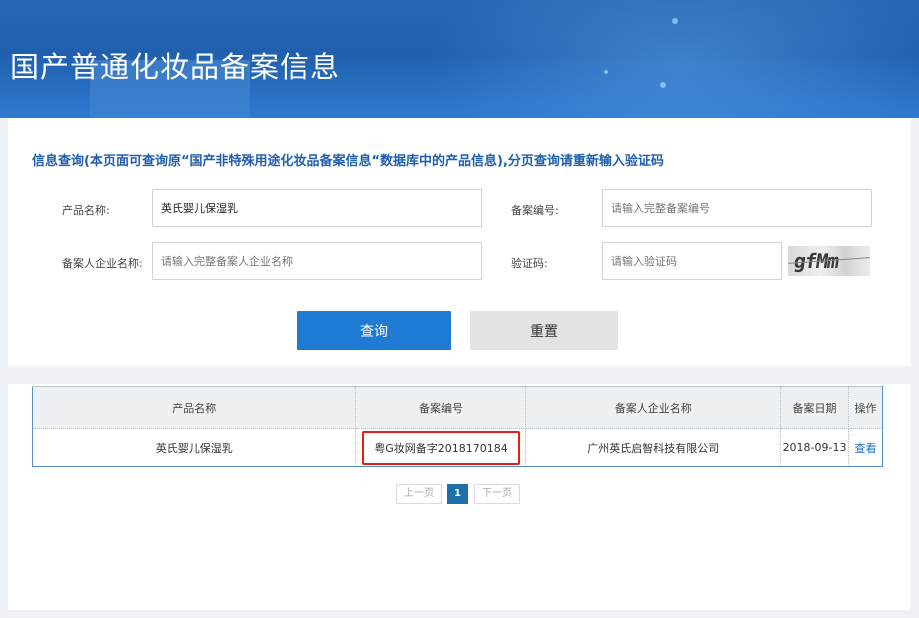  I want to click on reset-button: 重置, so click(544, 330).